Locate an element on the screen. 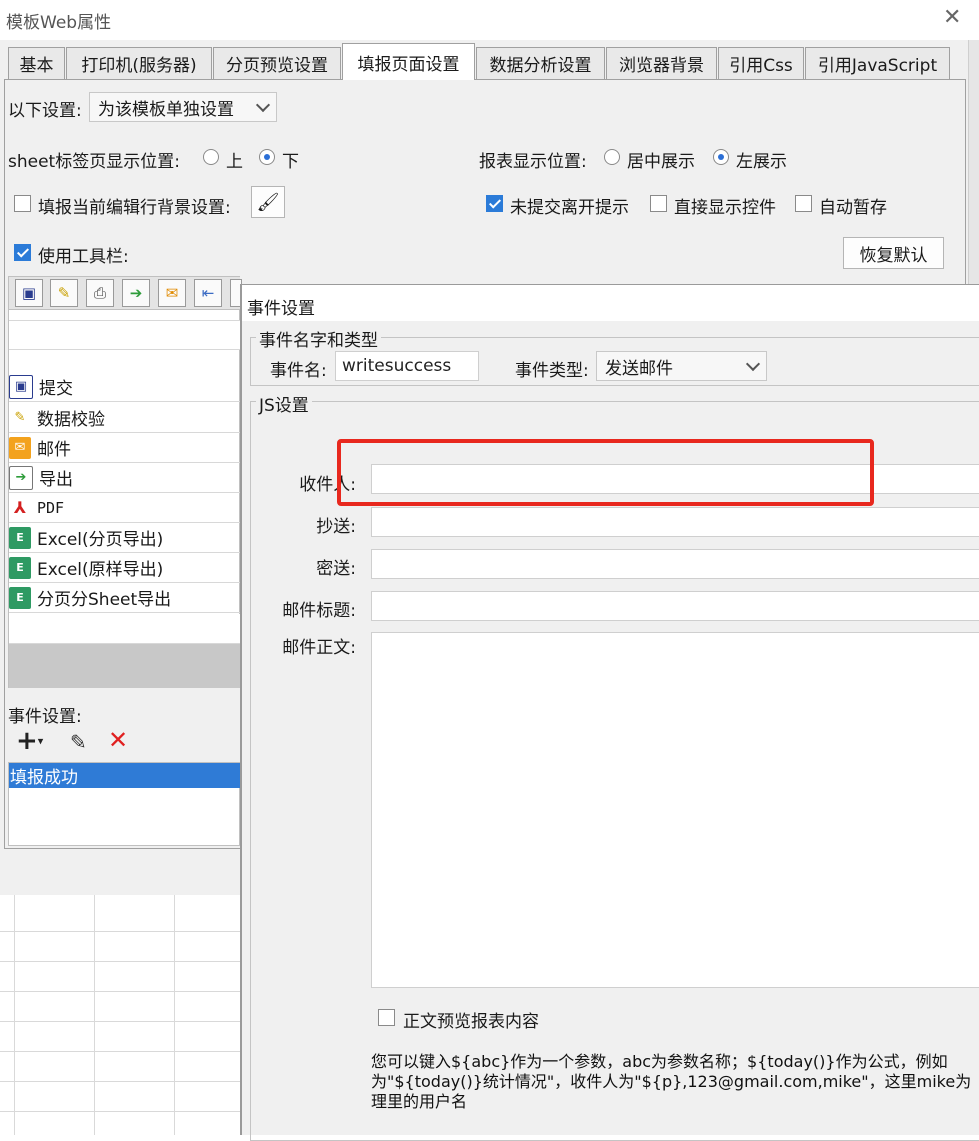 Image resolution: width=979 pixels, height=1141 pixels. event-item-selected: 填报成功 is located at coordinates (124, 775).